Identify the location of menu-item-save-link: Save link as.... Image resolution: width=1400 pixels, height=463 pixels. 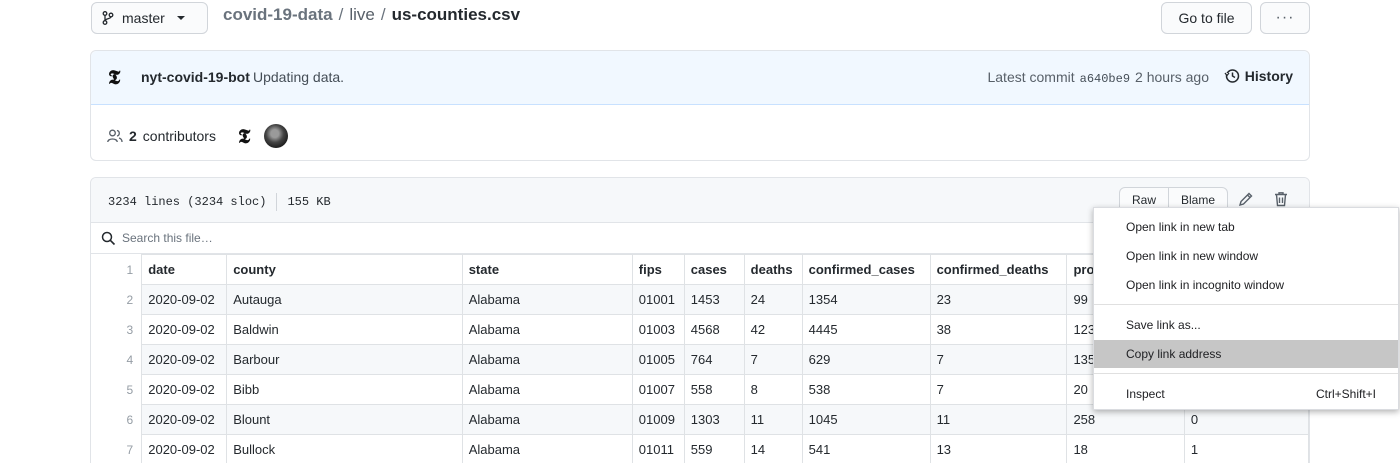
(1246, 325).